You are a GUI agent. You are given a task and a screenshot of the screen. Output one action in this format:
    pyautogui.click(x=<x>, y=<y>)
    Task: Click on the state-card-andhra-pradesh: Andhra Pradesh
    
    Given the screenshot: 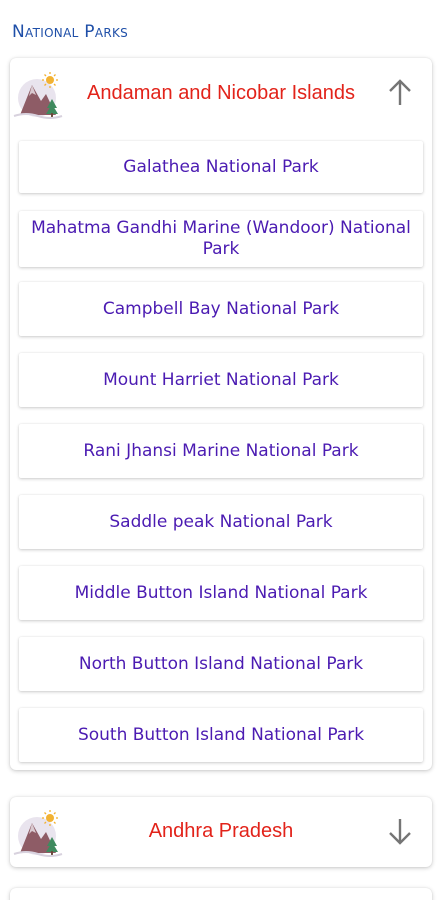 What is the action you would take?
    pyautogui.click(x=221, y=832)
    